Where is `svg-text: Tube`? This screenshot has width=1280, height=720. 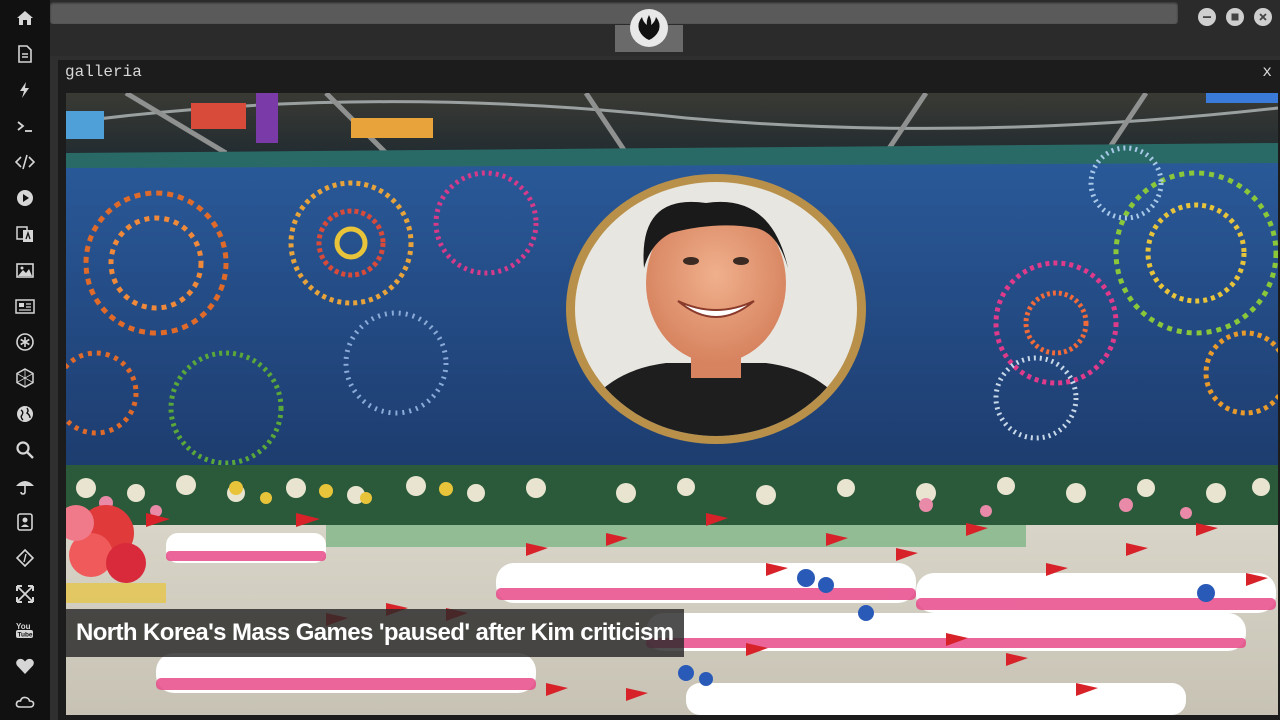
svg-text: Tube is located at coordinates (25, 635).